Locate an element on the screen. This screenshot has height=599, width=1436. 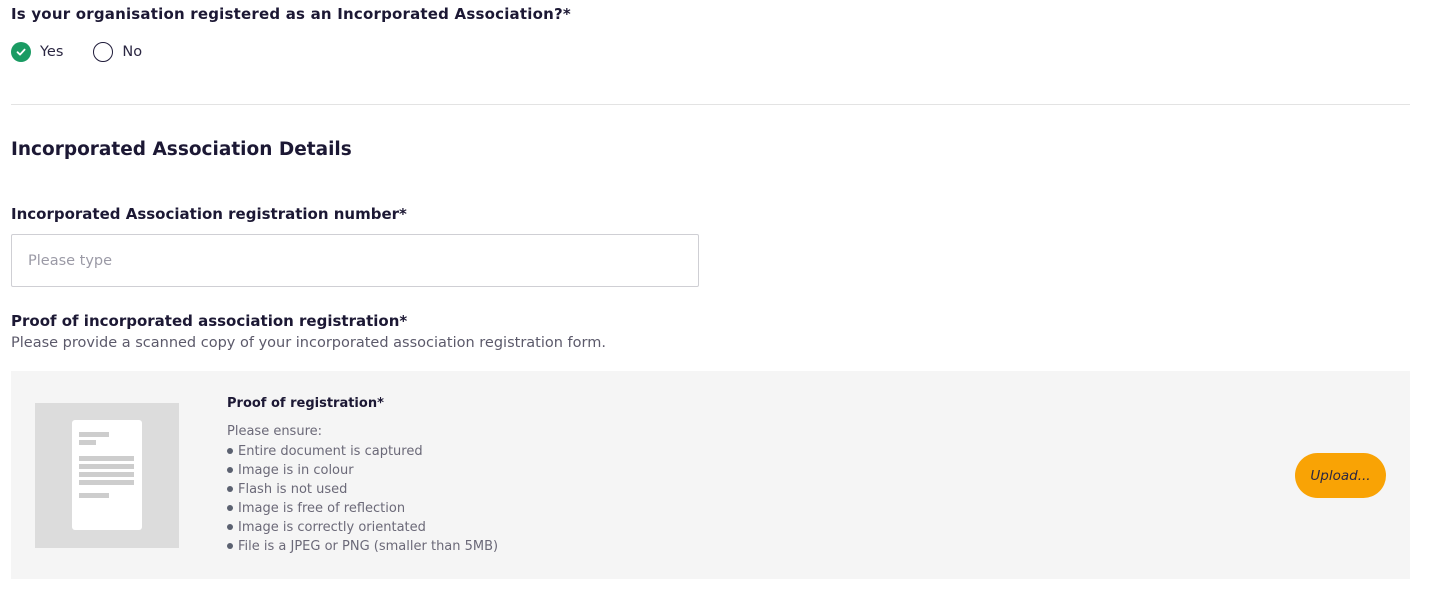
radio-yes-label: Yes is located at coordinates (52, 52).